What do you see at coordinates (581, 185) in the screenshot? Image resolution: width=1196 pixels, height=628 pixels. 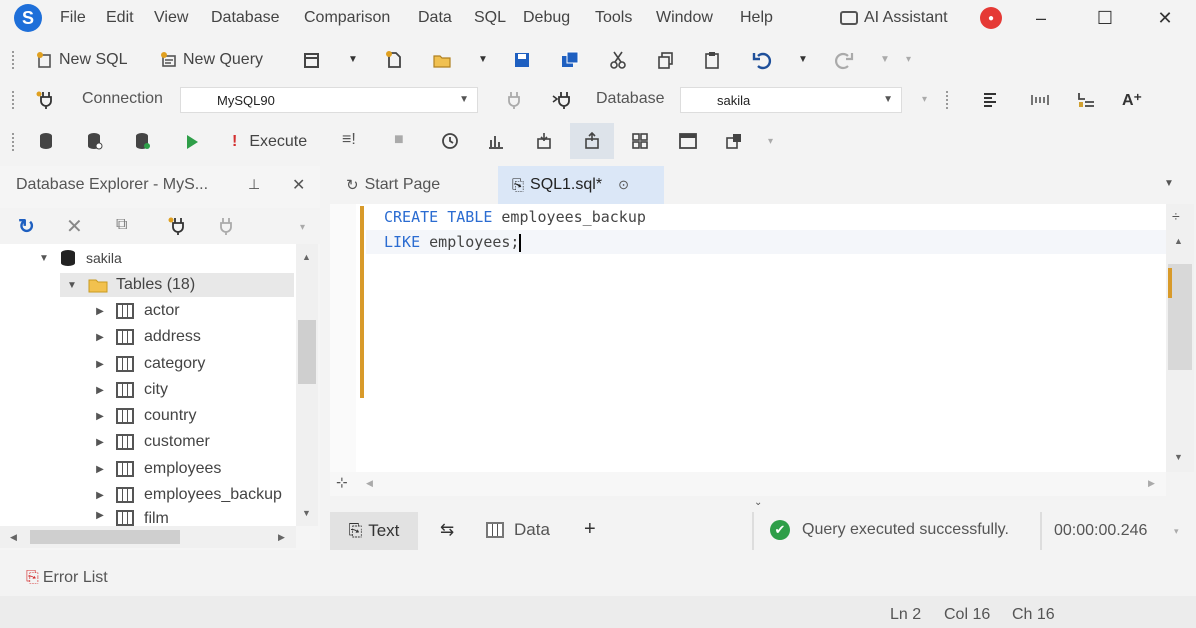 I see `tab-sql1: ⎘ SQL1.sql* ⊙` at bounding box center [581, 185].